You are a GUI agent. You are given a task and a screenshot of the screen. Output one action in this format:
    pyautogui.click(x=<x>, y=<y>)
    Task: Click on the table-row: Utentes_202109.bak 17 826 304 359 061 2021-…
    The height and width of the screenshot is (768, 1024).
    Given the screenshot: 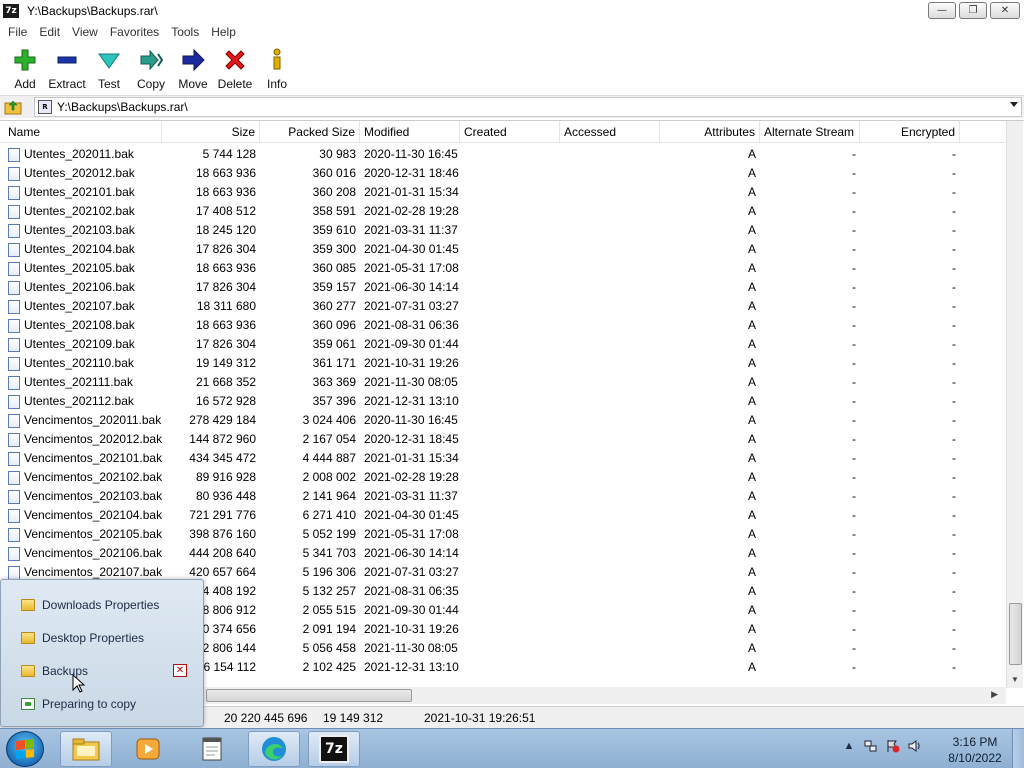 What is the action you would take?
    pyautogui.click(x=503, y=344)
    